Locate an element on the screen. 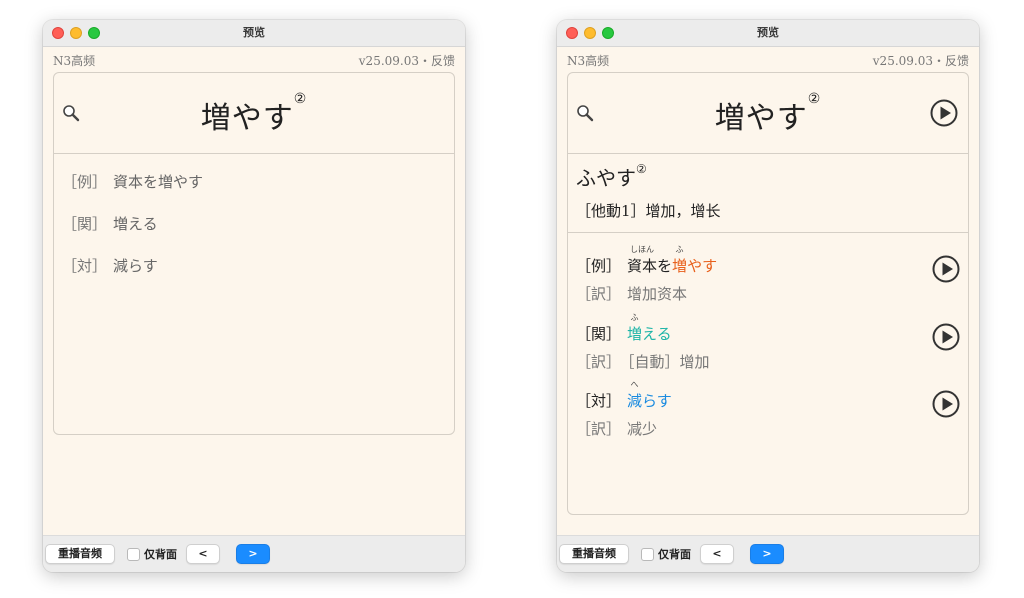 The image size is (1024, 598). relation-text: 資本を増やす is located at coordinates (158, 182).